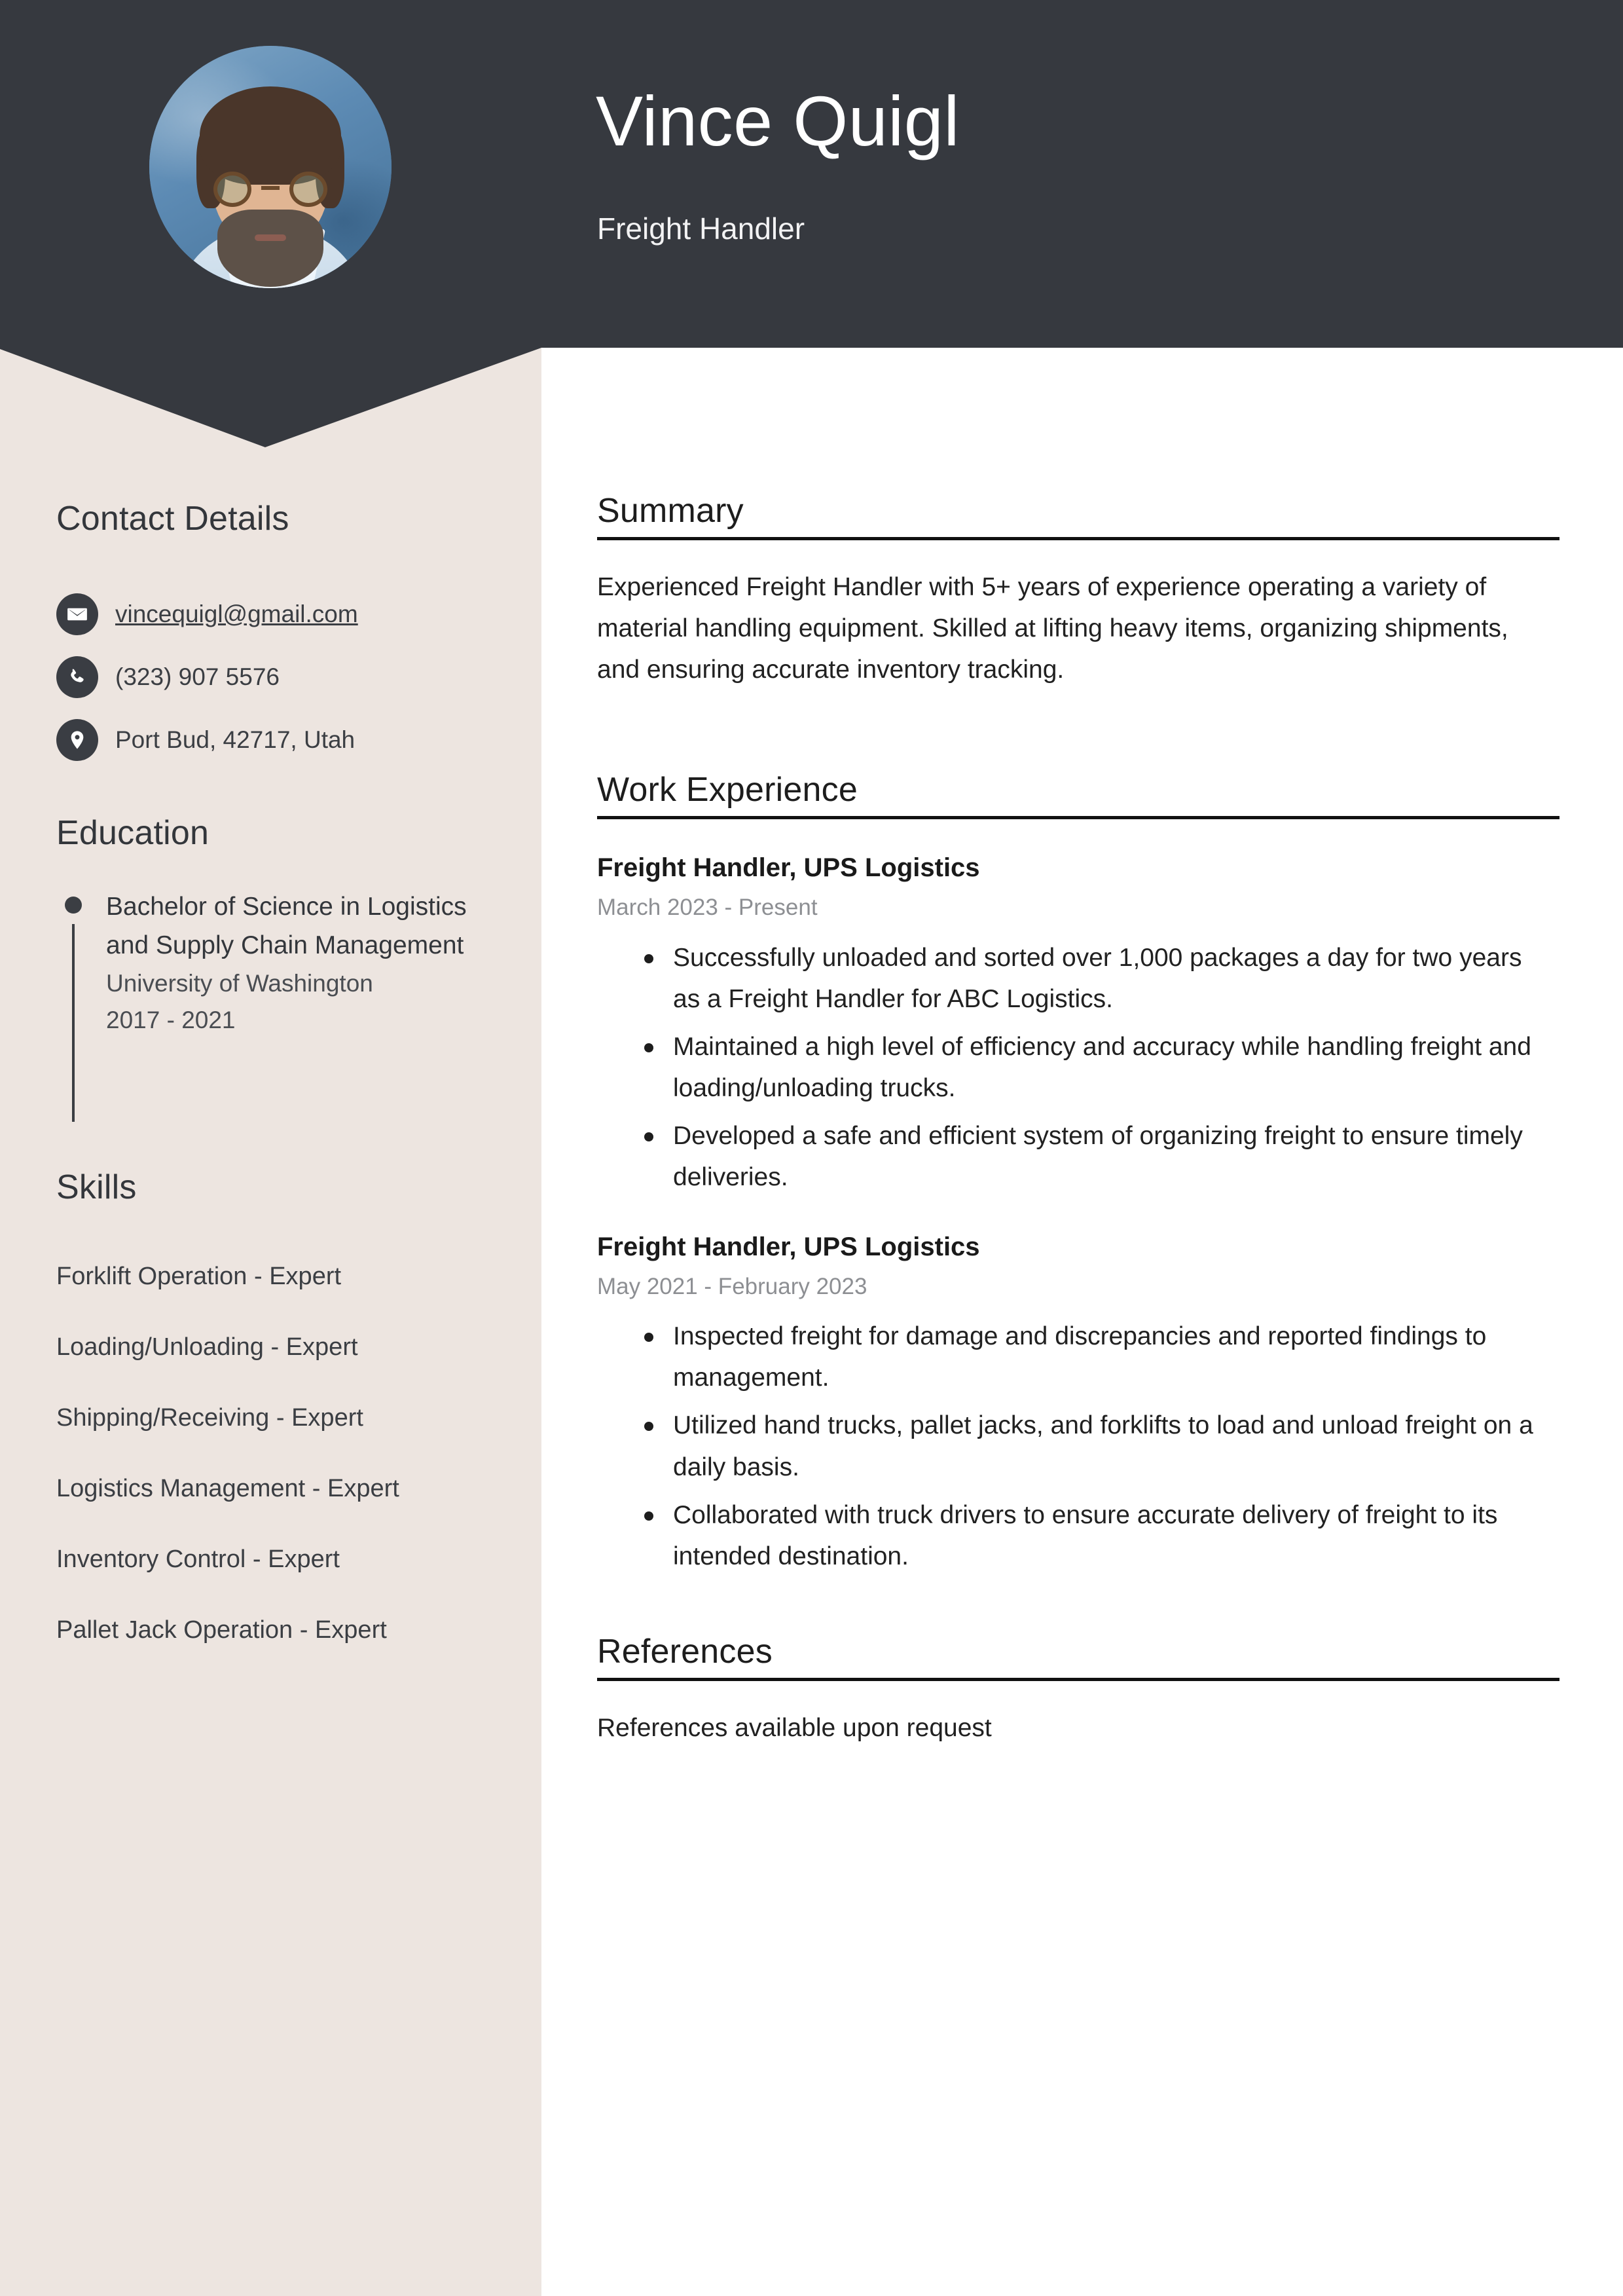 The width and height of the screenshot is (1623, 2296). Describe the element at coordinates (171, 1019) in the screenshot. I see `education-years: 2017 - 2021` at that location.